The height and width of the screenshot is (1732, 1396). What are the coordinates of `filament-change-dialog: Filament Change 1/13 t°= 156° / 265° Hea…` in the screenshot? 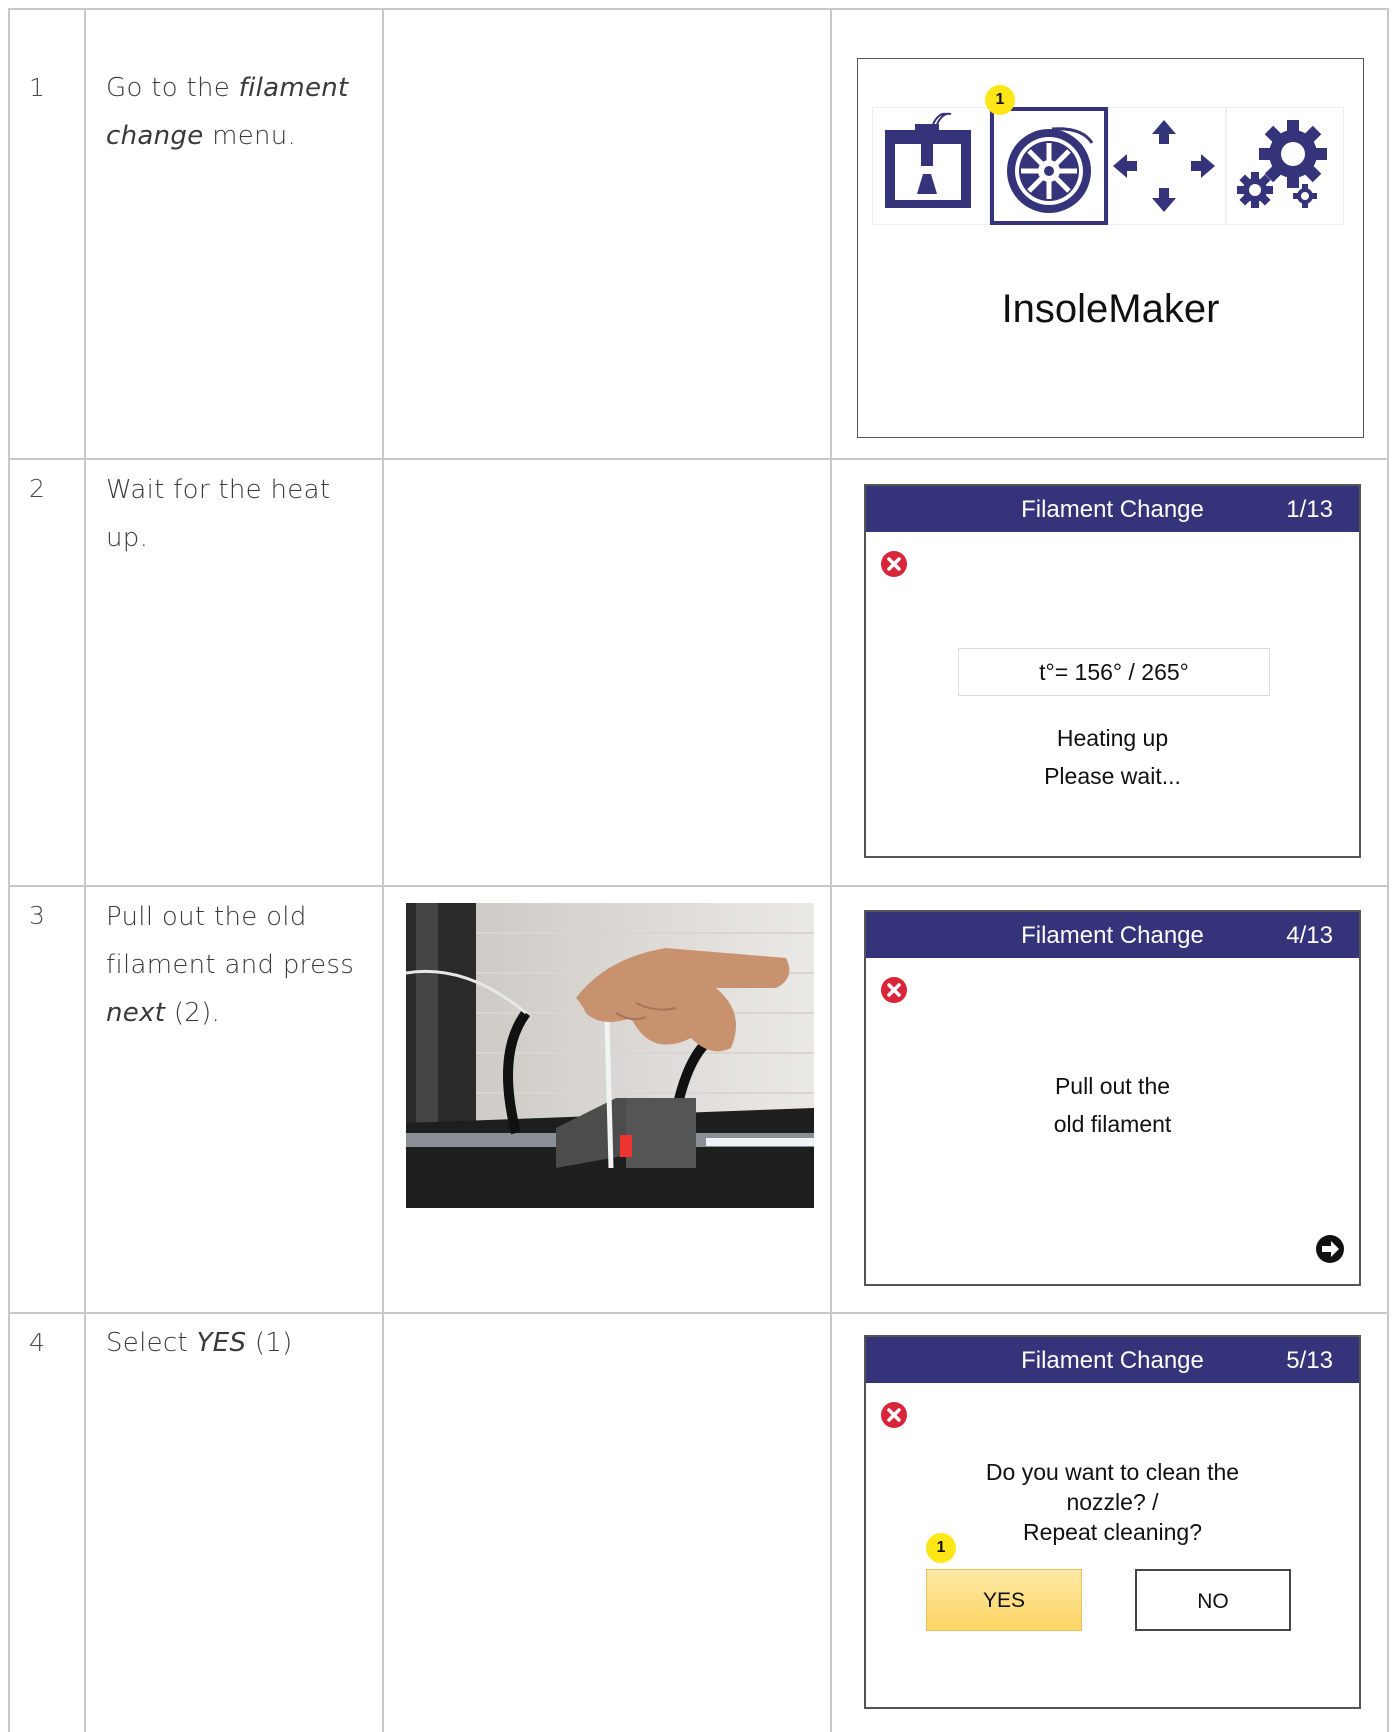 It's located at (1112, 671).